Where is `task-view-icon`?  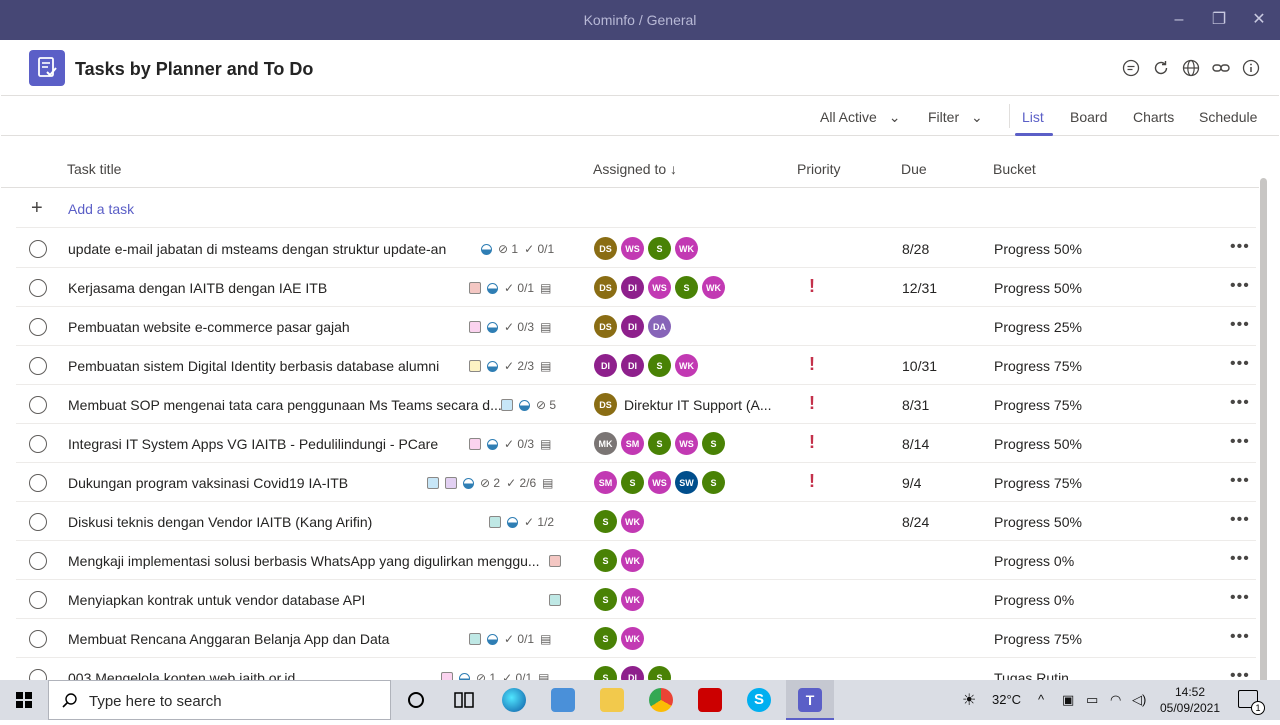 task-view-icon is located at coordinates (464, 700).